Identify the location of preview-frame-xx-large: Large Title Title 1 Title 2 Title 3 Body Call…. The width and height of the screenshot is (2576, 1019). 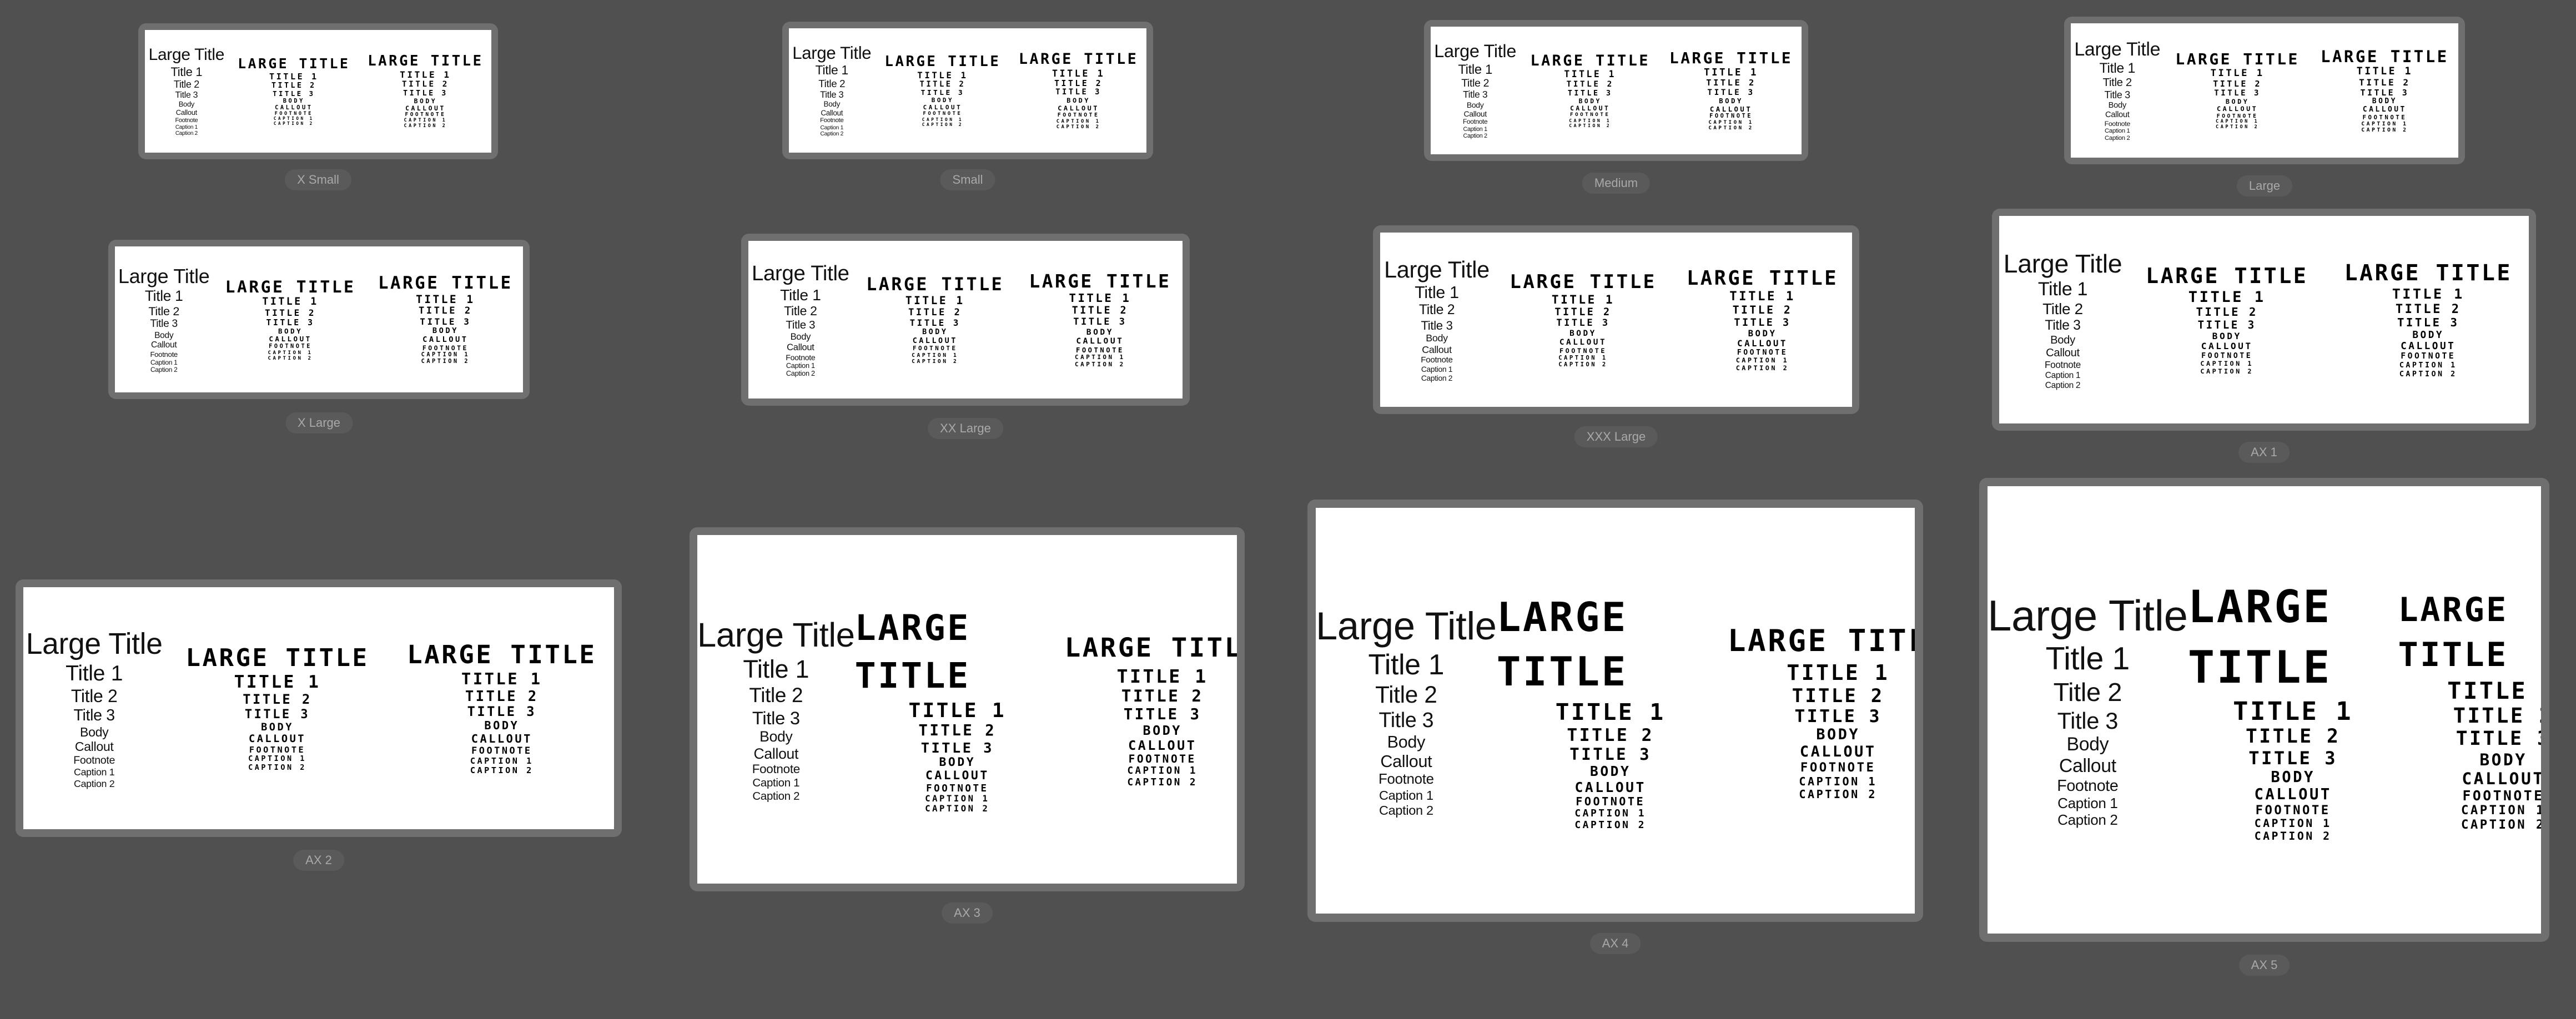
(965, 320).